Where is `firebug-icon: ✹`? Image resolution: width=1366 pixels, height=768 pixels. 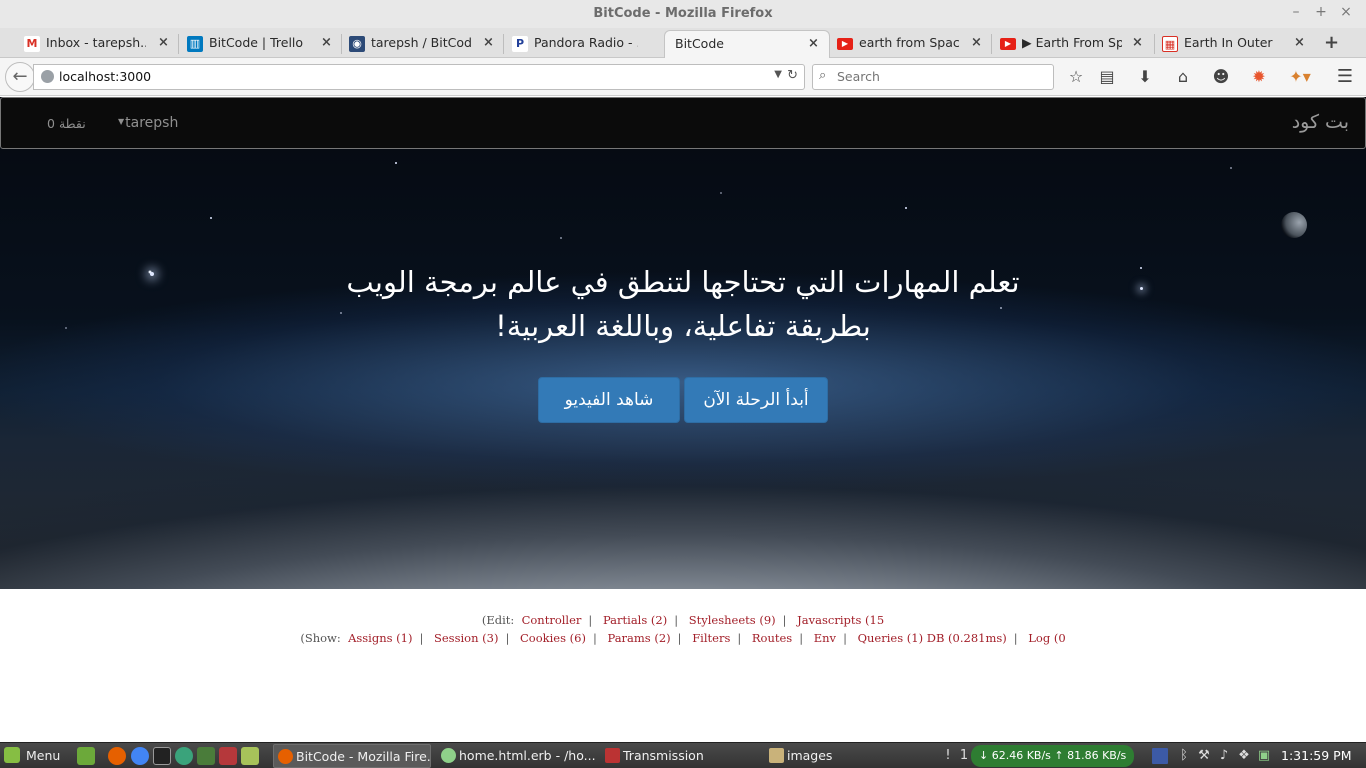 firebug-icon: ✹ is located at coordinates (1259, 77).